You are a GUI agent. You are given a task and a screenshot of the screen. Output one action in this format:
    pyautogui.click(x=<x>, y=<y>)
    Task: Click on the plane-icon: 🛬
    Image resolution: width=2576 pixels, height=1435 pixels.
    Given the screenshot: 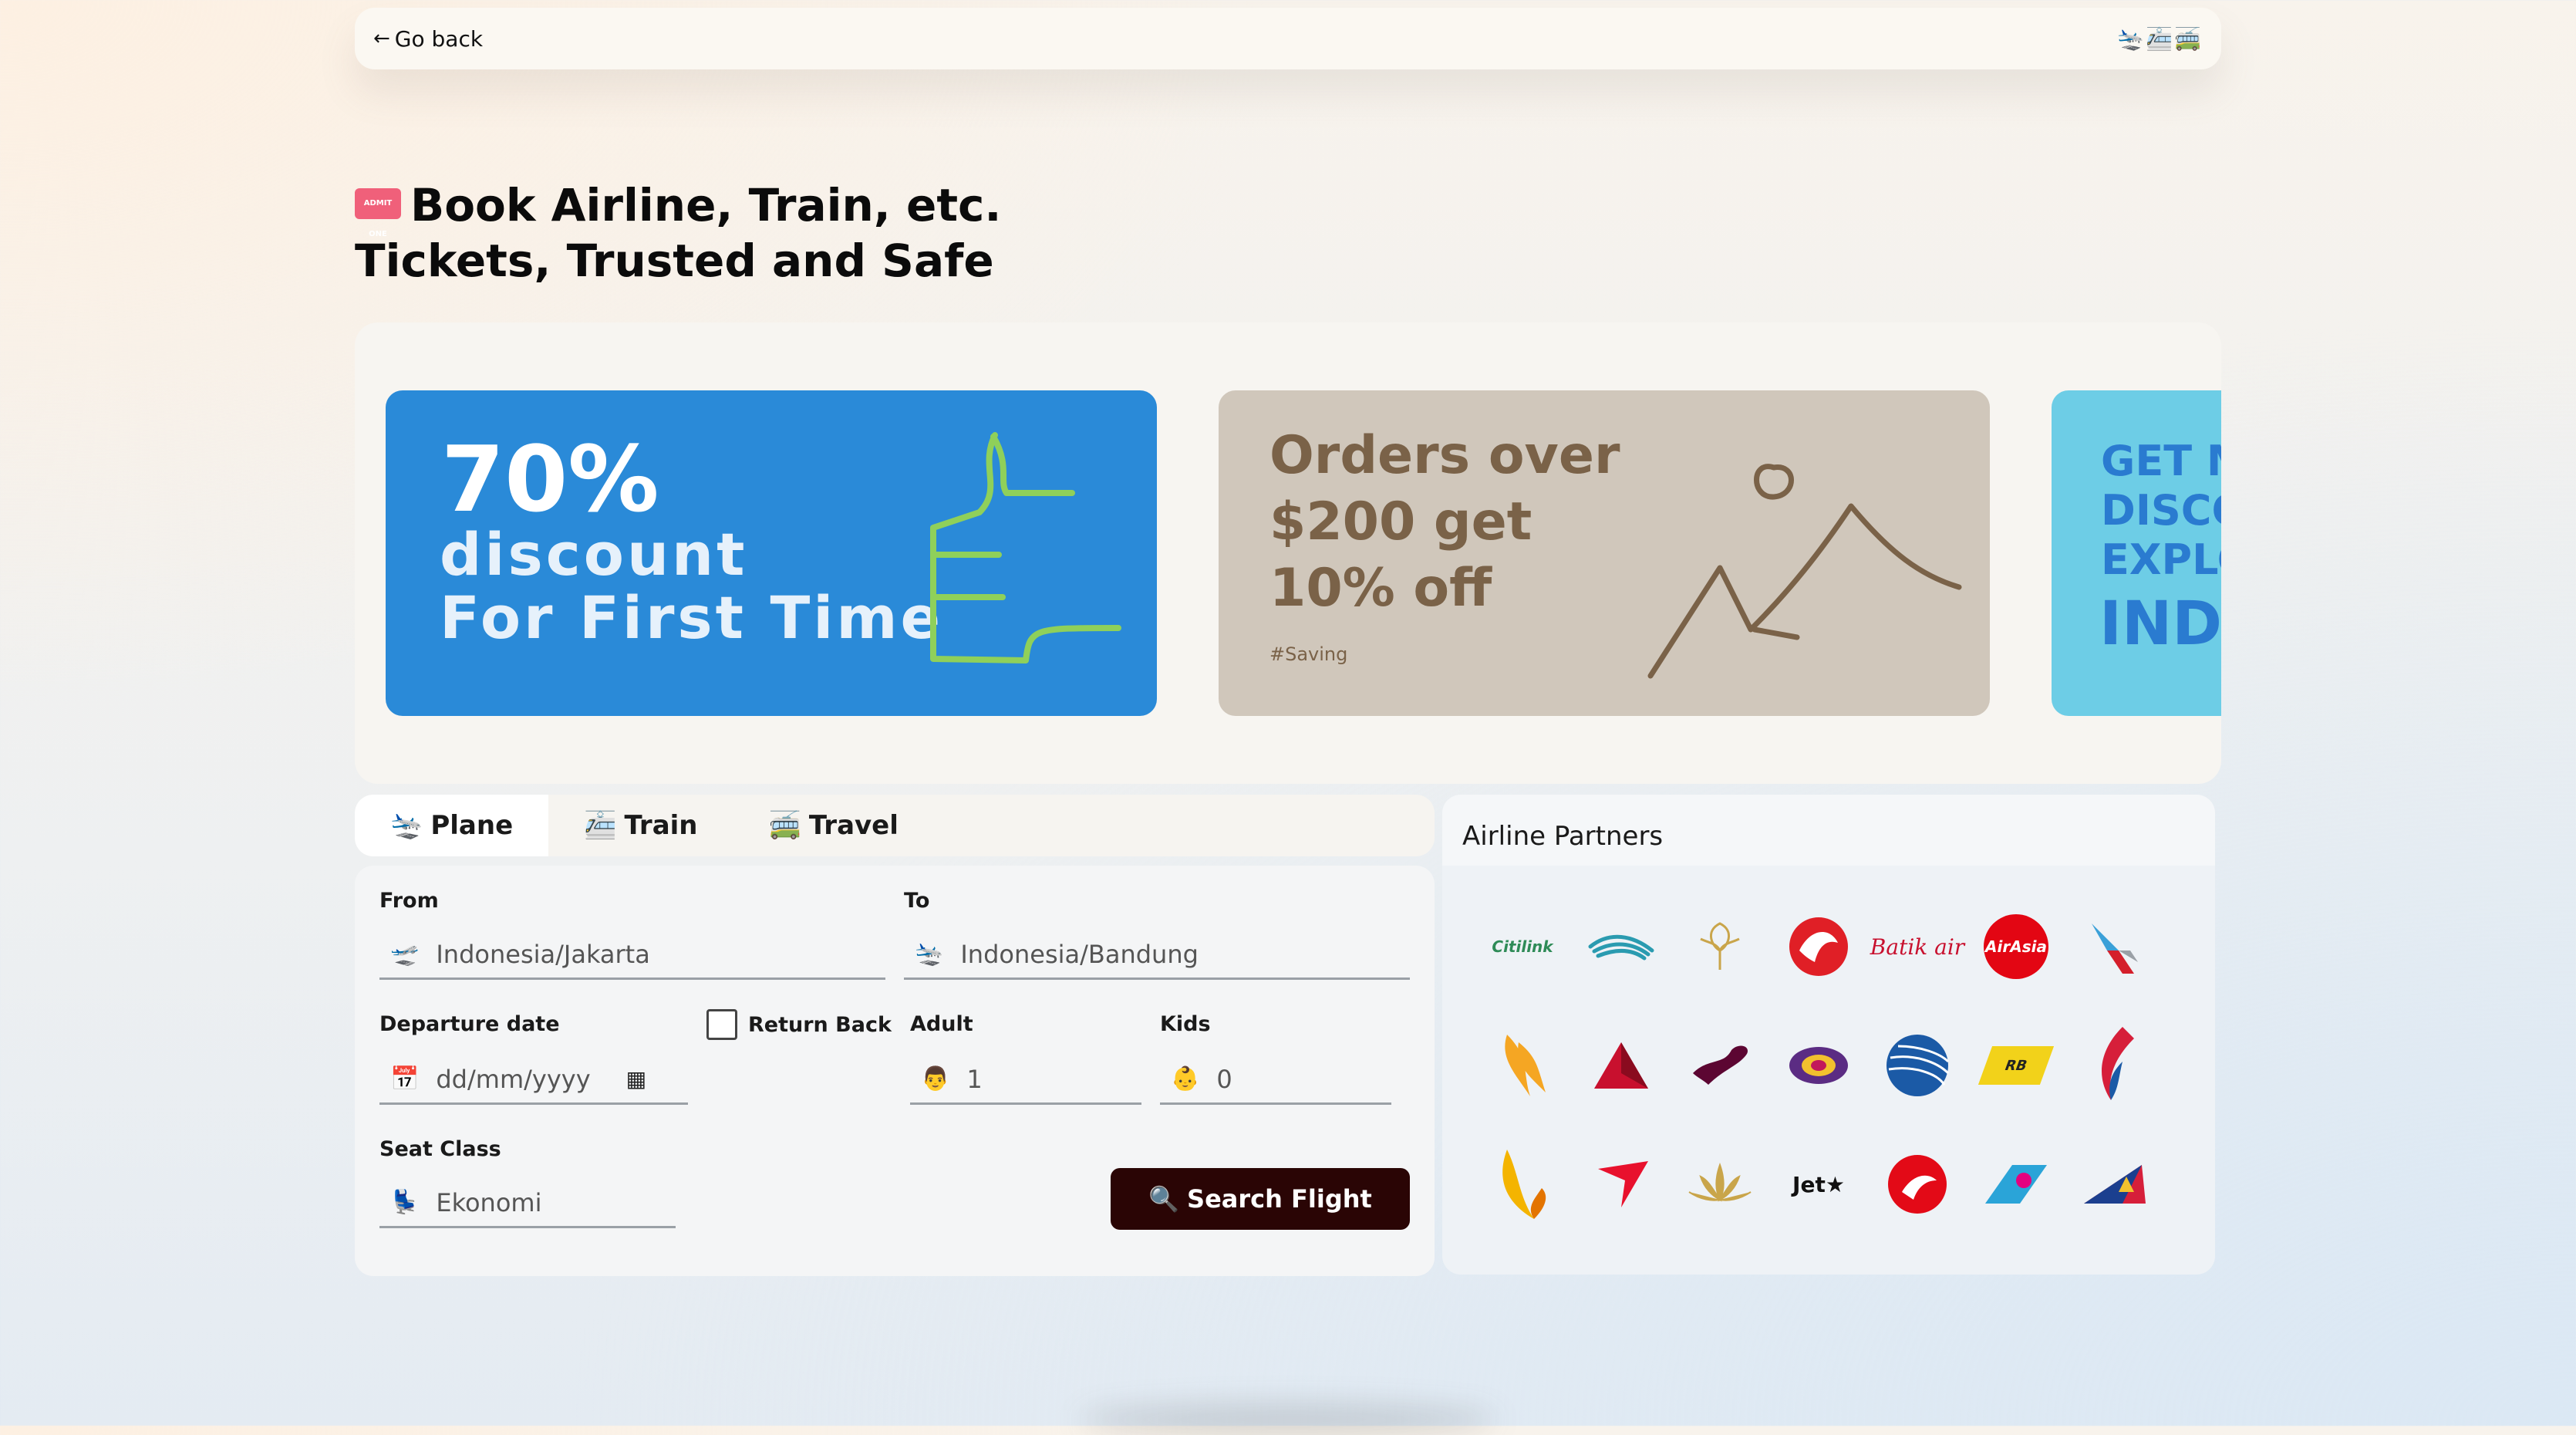 What is the action you would take?
    pyautogui.click(x=406, y=825)
    